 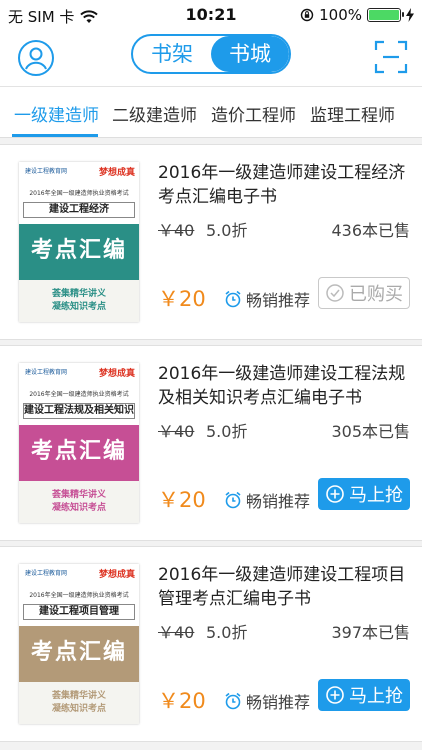 What do you see at coordinates (211, 15) in the screenshot?
I see `status-bar: 无 SIM 卡 10:21 100%` at bounding box center [211, 15].